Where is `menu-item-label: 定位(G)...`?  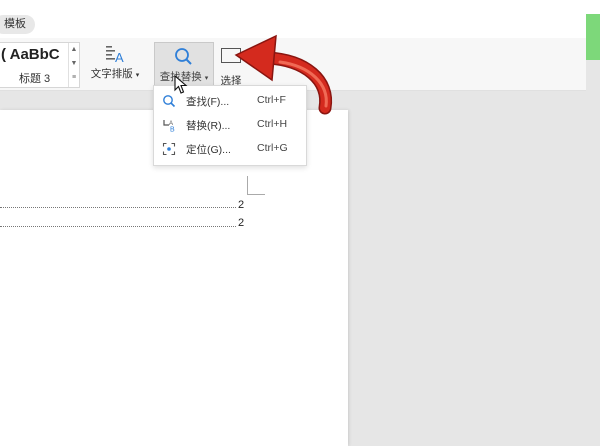
menu-item-label: 定位(G)... is located at coordinates (208, 150).